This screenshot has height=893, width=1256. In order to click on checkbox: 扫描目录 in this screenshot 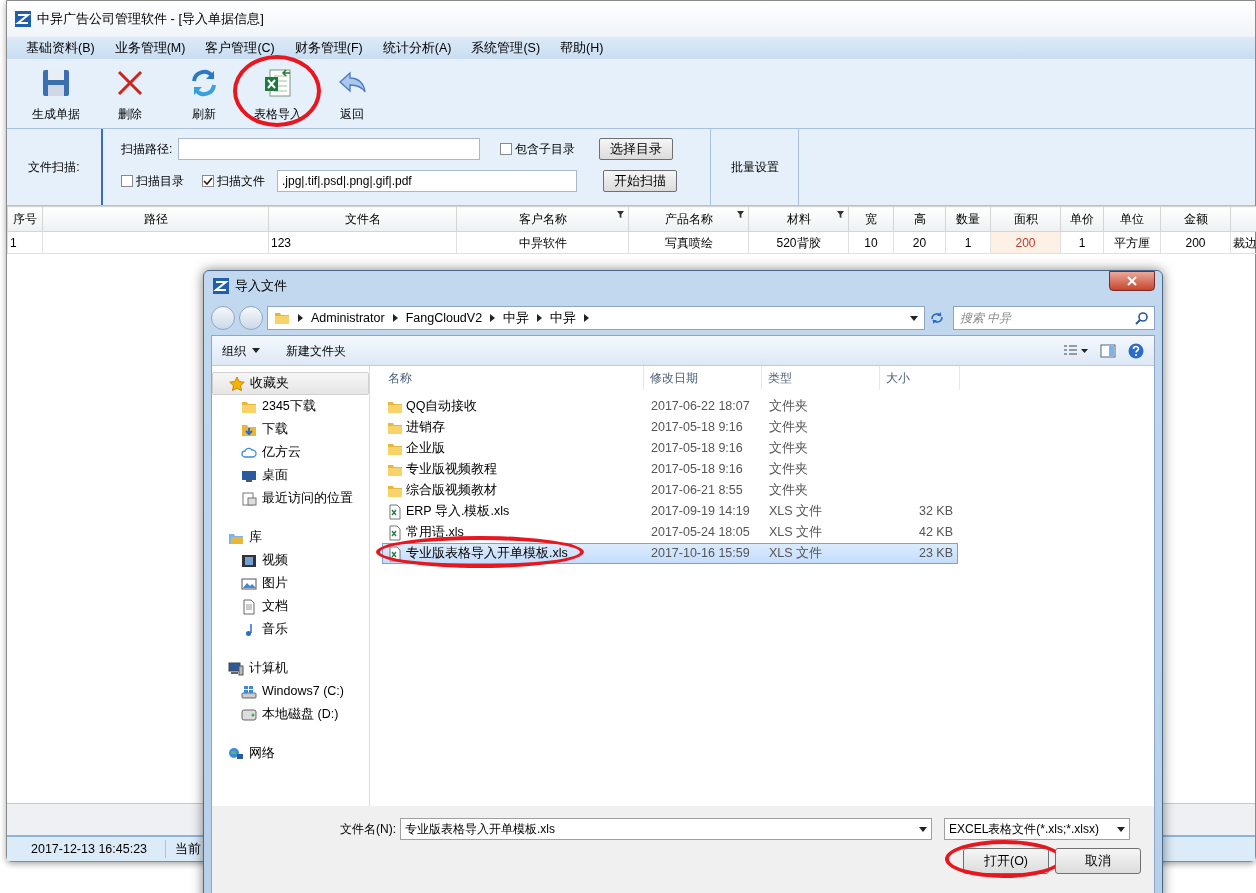, I will do `click(152, 181)`.